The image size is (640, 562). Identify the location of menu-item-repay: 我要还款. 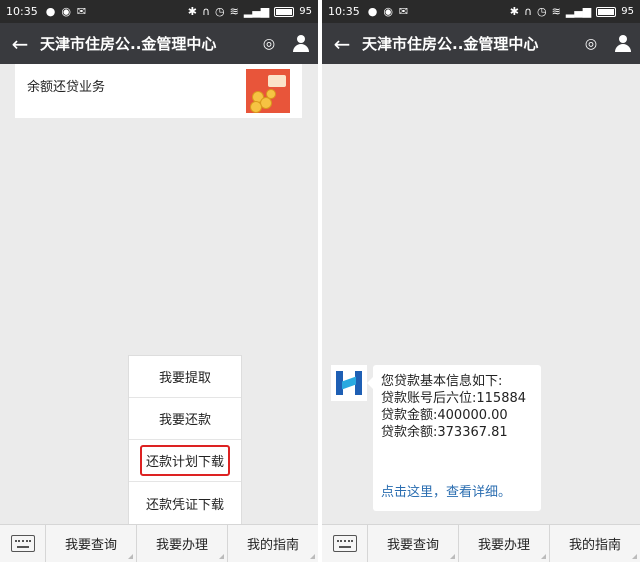
(185, 419).